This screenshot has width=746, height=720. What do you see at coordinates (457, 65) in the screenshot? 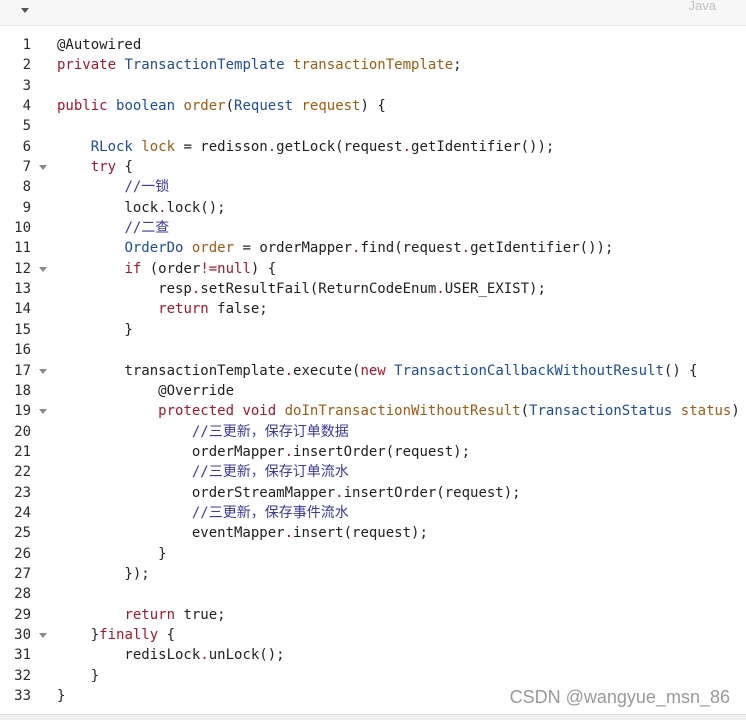
I see `code-token: ;` at bounding box center [457, 65].